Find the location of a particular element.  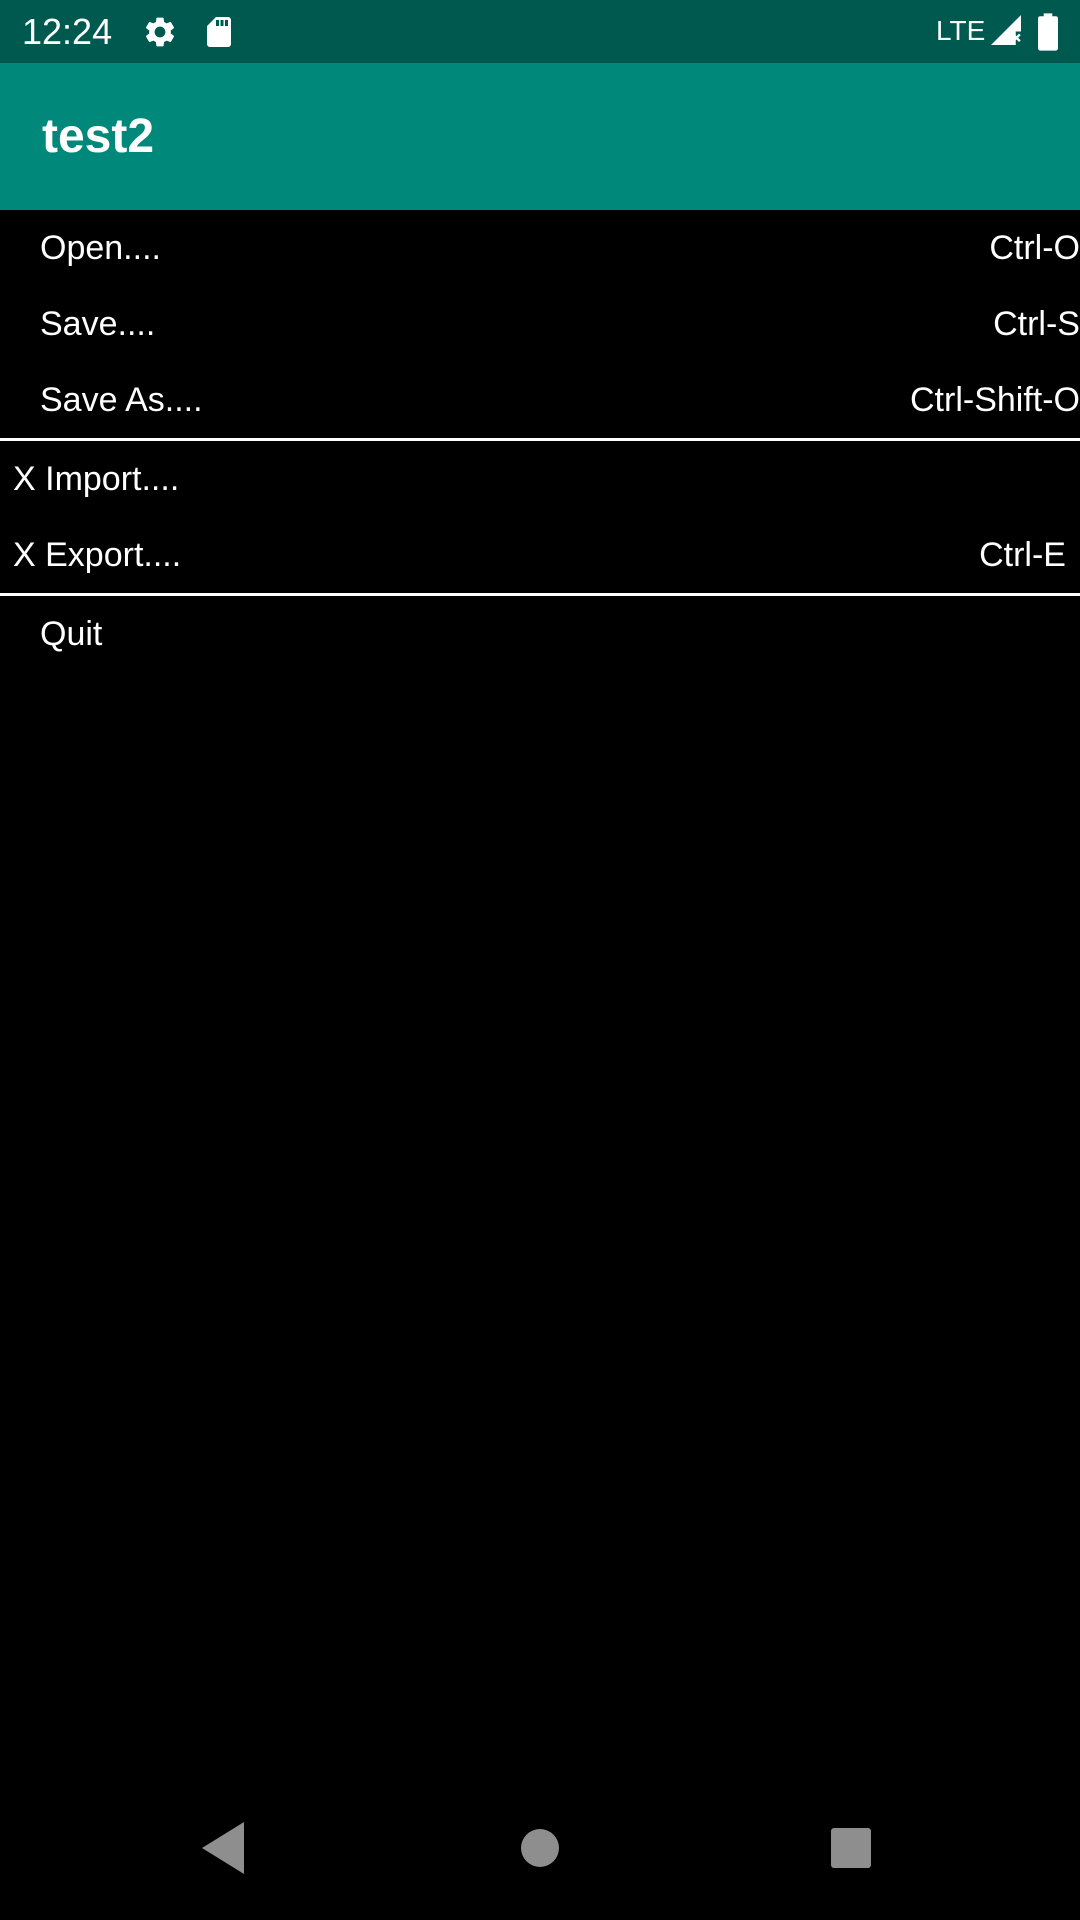

menu-item-shortcut: Ctrl-E is located at coordinates (1022, 555).